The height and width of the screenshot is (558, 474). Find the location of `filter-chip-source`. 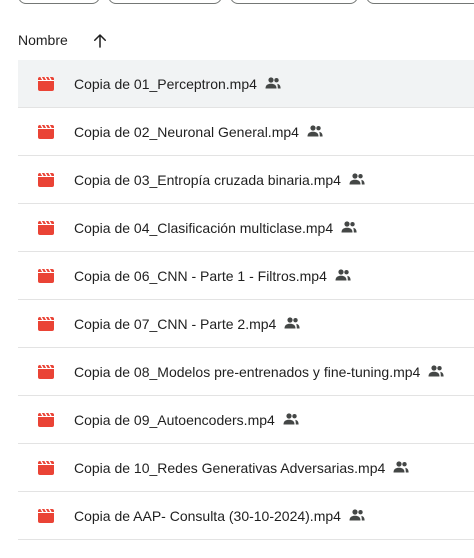

filter-chip-source is located at coordinates (420, 2).